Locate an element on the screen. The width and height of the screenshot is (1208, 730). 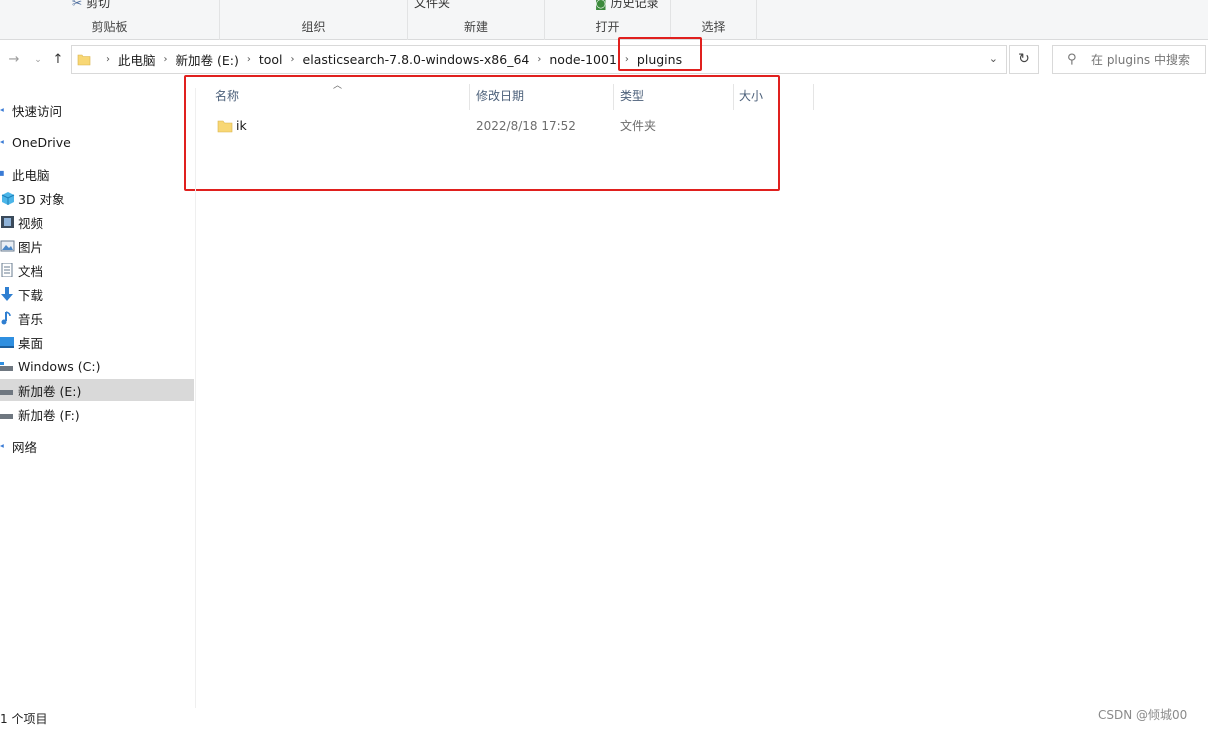
ribbon-group-select: 选择 is located at coordinates (714, 20).